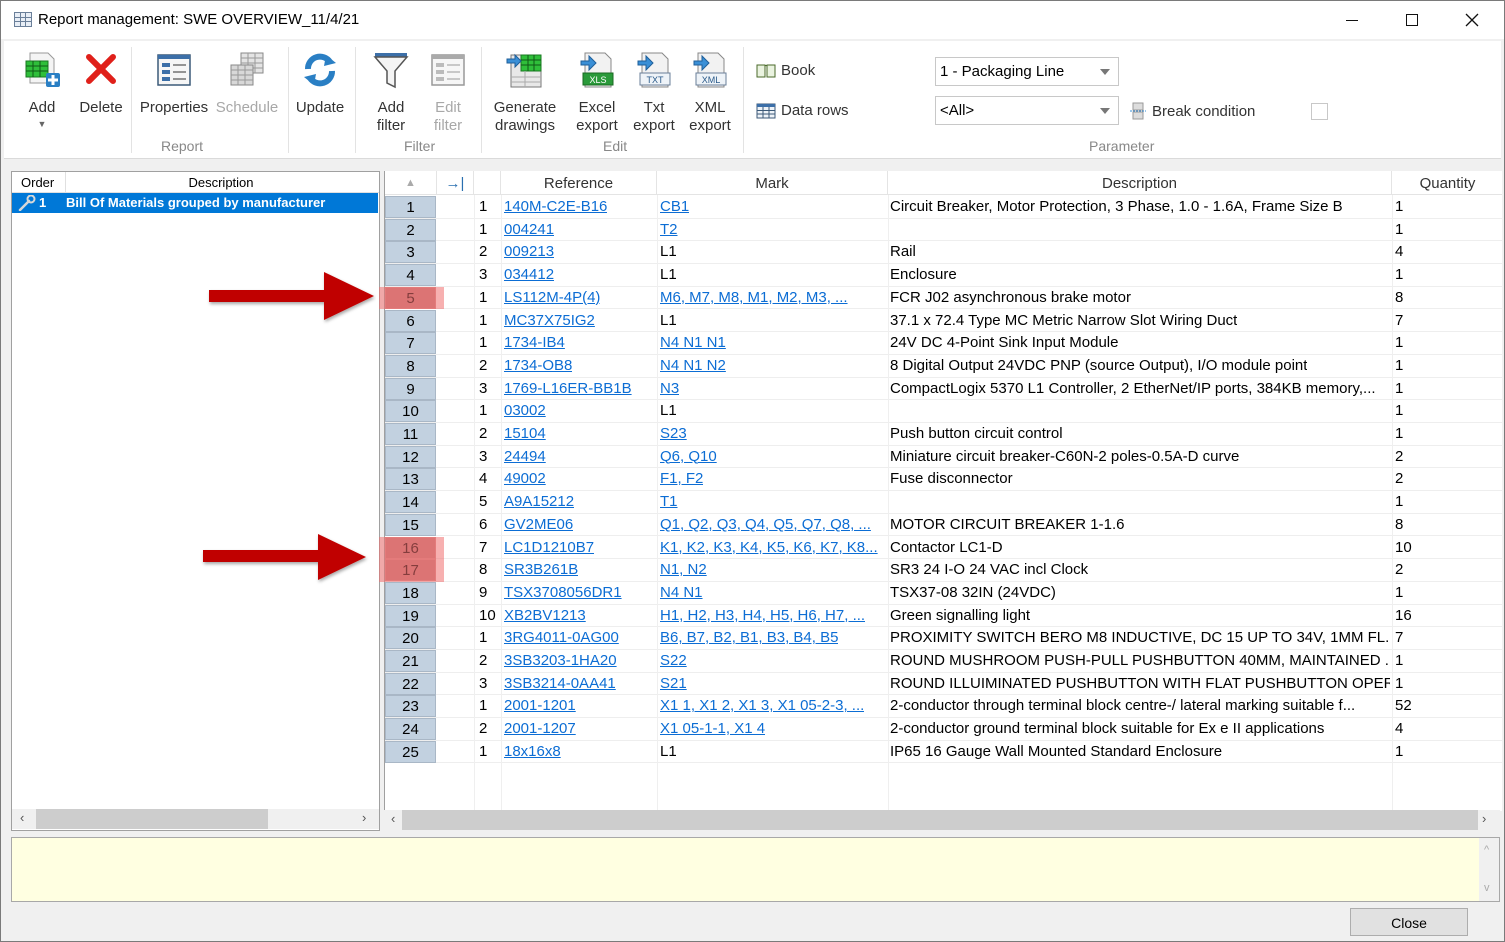 The image size is (1505, 942). I want to click on sort-up-icon: ▲, so click(411, 183).